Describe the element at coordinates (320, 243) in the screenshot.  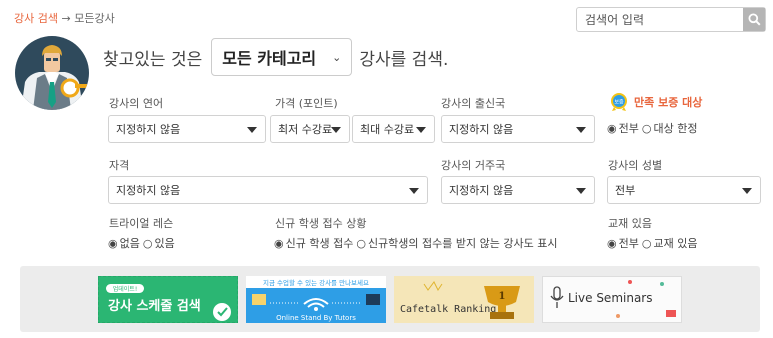
I see `new-students-option-accepting: 신규 학생 접수` at that location.